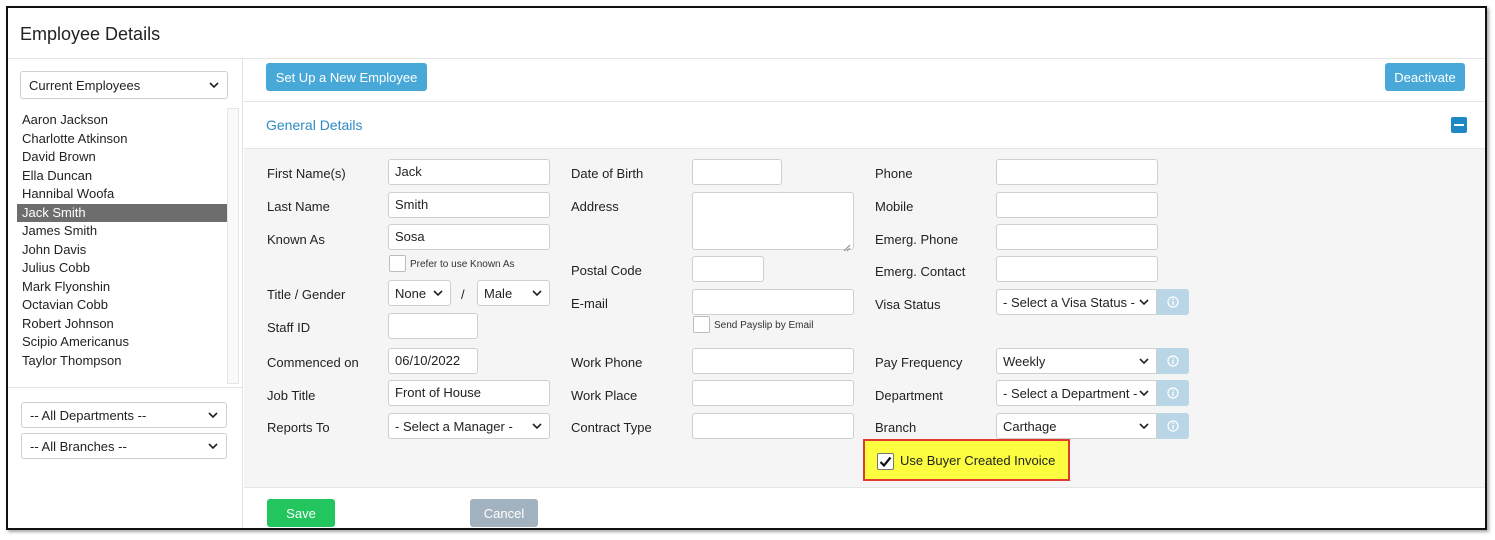 This screenshot has width=1495, height=540. Describe the element at coordinates (1076, 426) in the screenshot. I see `branch-select: Carthage` at that location.